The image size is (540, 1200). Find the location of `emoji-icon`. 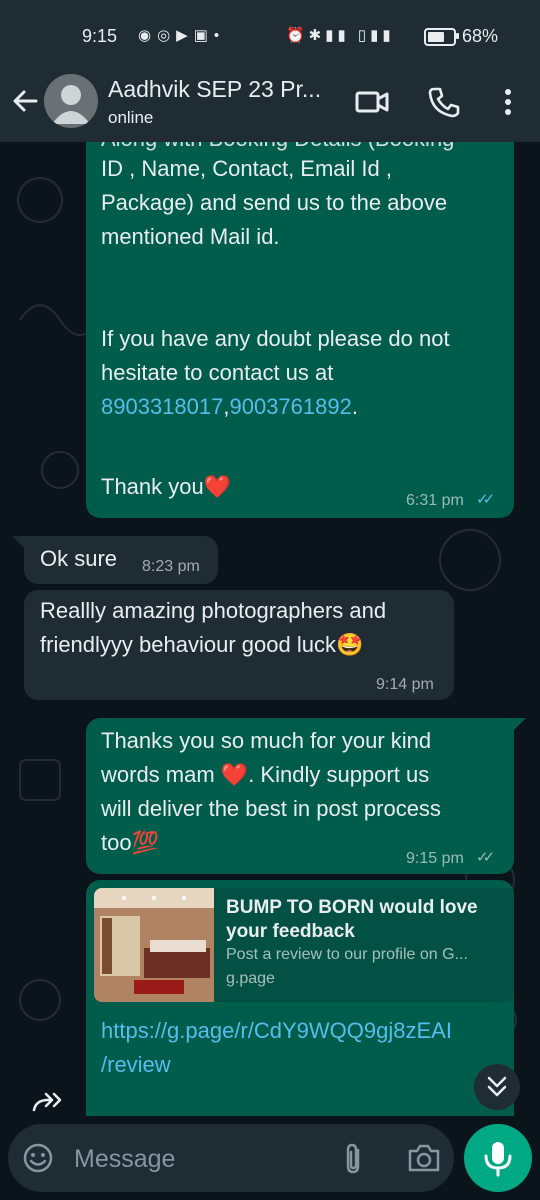

emoji-icon is located at coordinates (38, 1158).